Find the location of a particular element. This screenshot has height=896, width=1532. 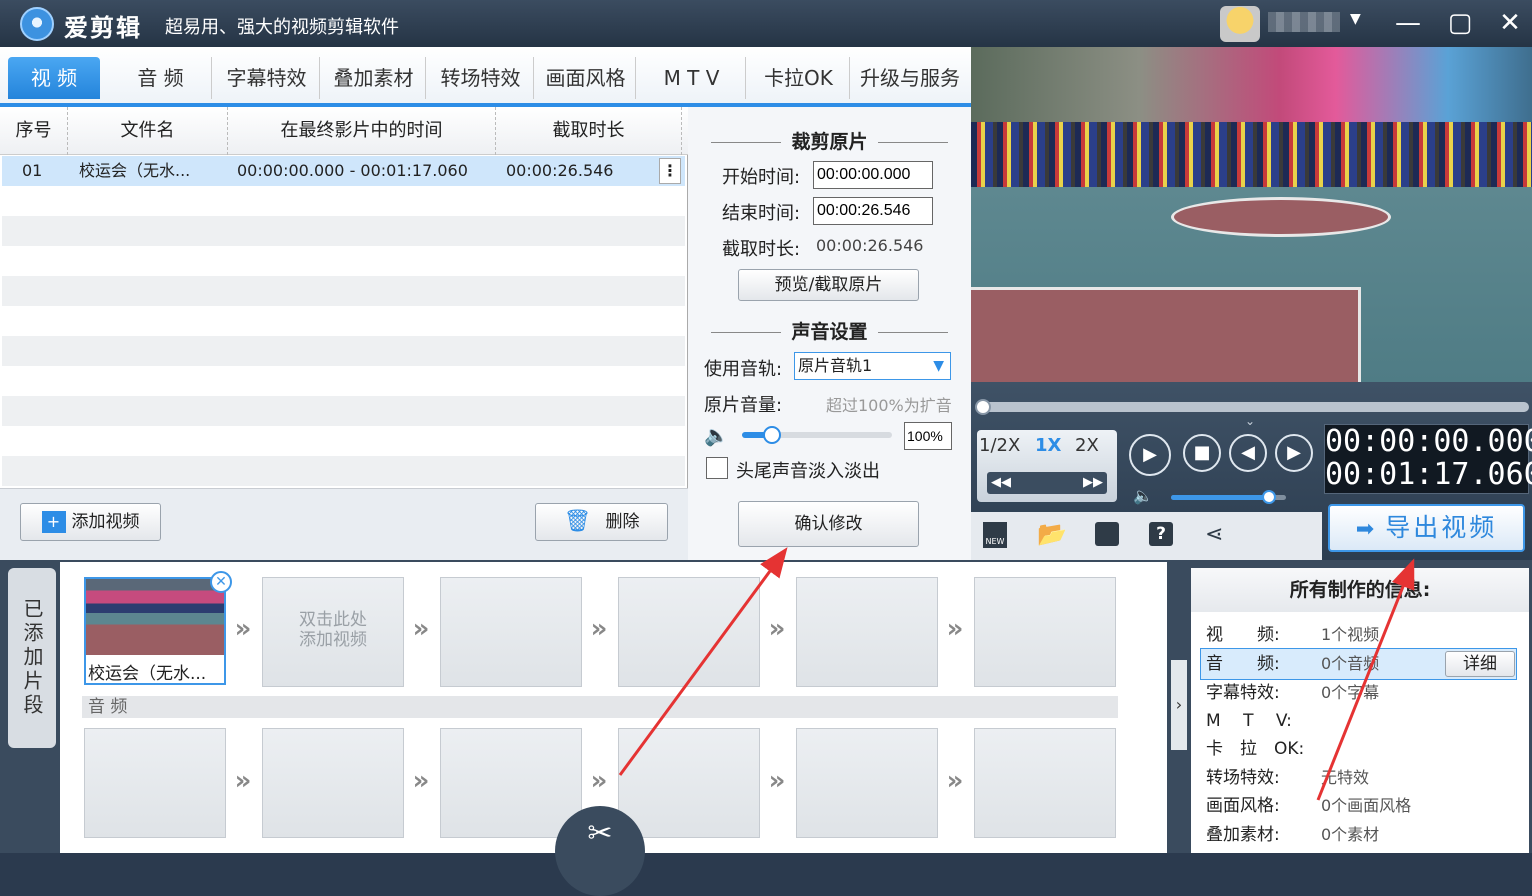

seek-handle is located at coordinates (983, 407).